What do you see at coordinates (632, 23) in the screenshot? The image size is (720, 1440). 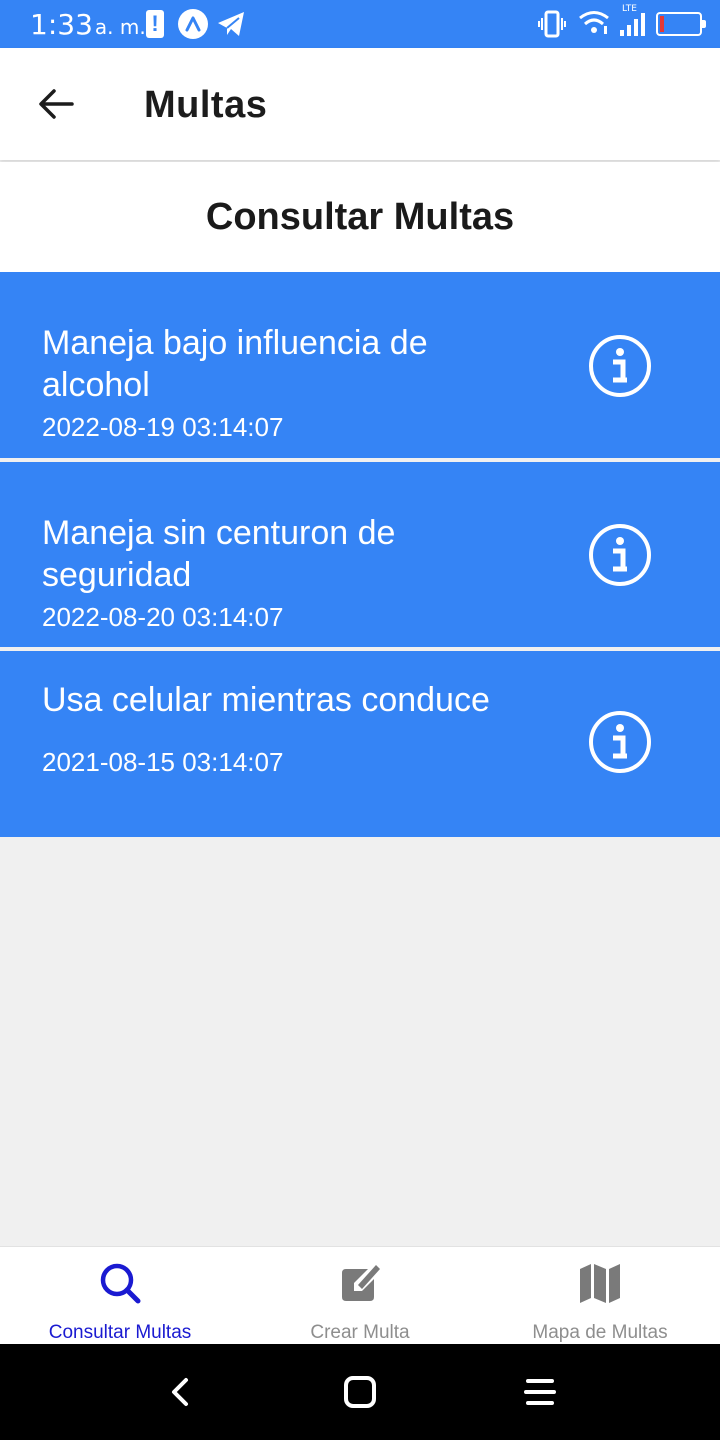 I see `signal-icon: LTE` at bounding box center [632, 23].